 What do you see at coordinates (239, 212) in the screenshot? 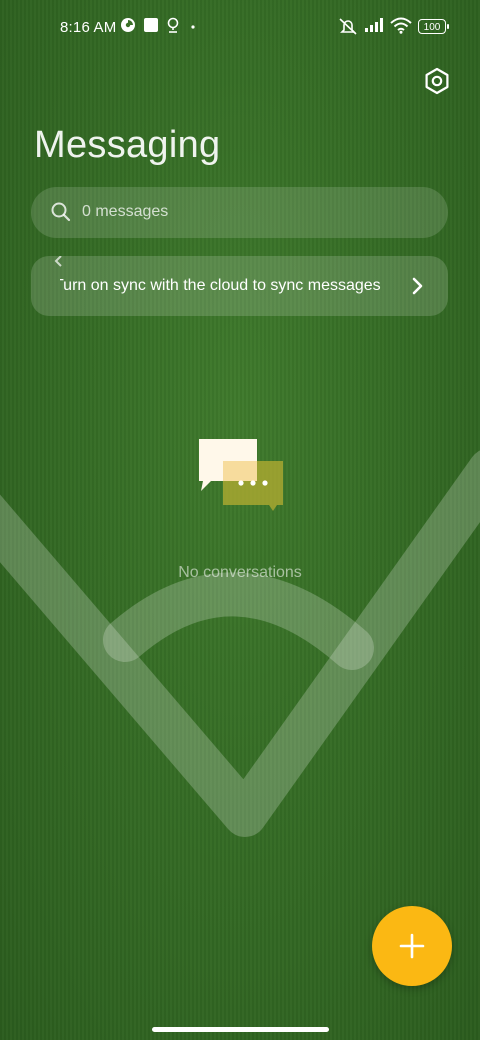
I see `search-input: 0 messages` at bounding box center [239, 212].